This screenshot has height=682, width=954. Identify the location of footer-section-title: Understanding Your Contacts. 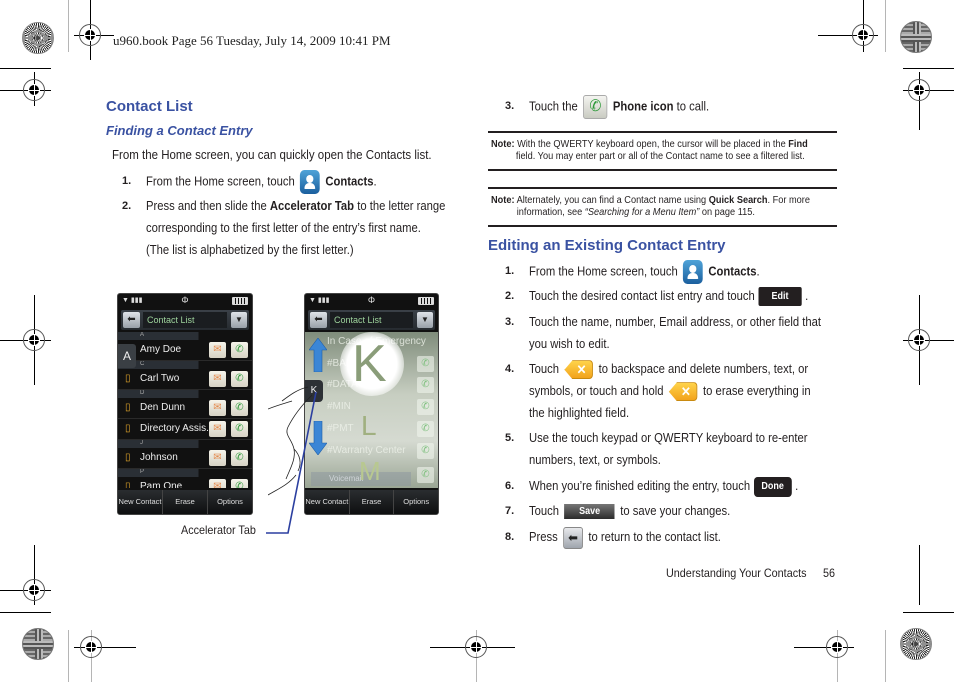
(736, 573).